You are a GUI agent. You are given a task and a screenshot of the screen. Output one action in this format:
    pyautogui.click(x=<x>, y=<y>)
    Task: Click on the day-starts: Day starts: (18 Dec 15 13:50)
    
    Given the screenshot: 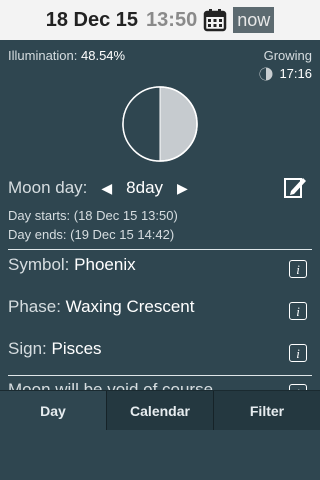 What is the action you would take?
    pyautogui.click(x=93, y=215)
    